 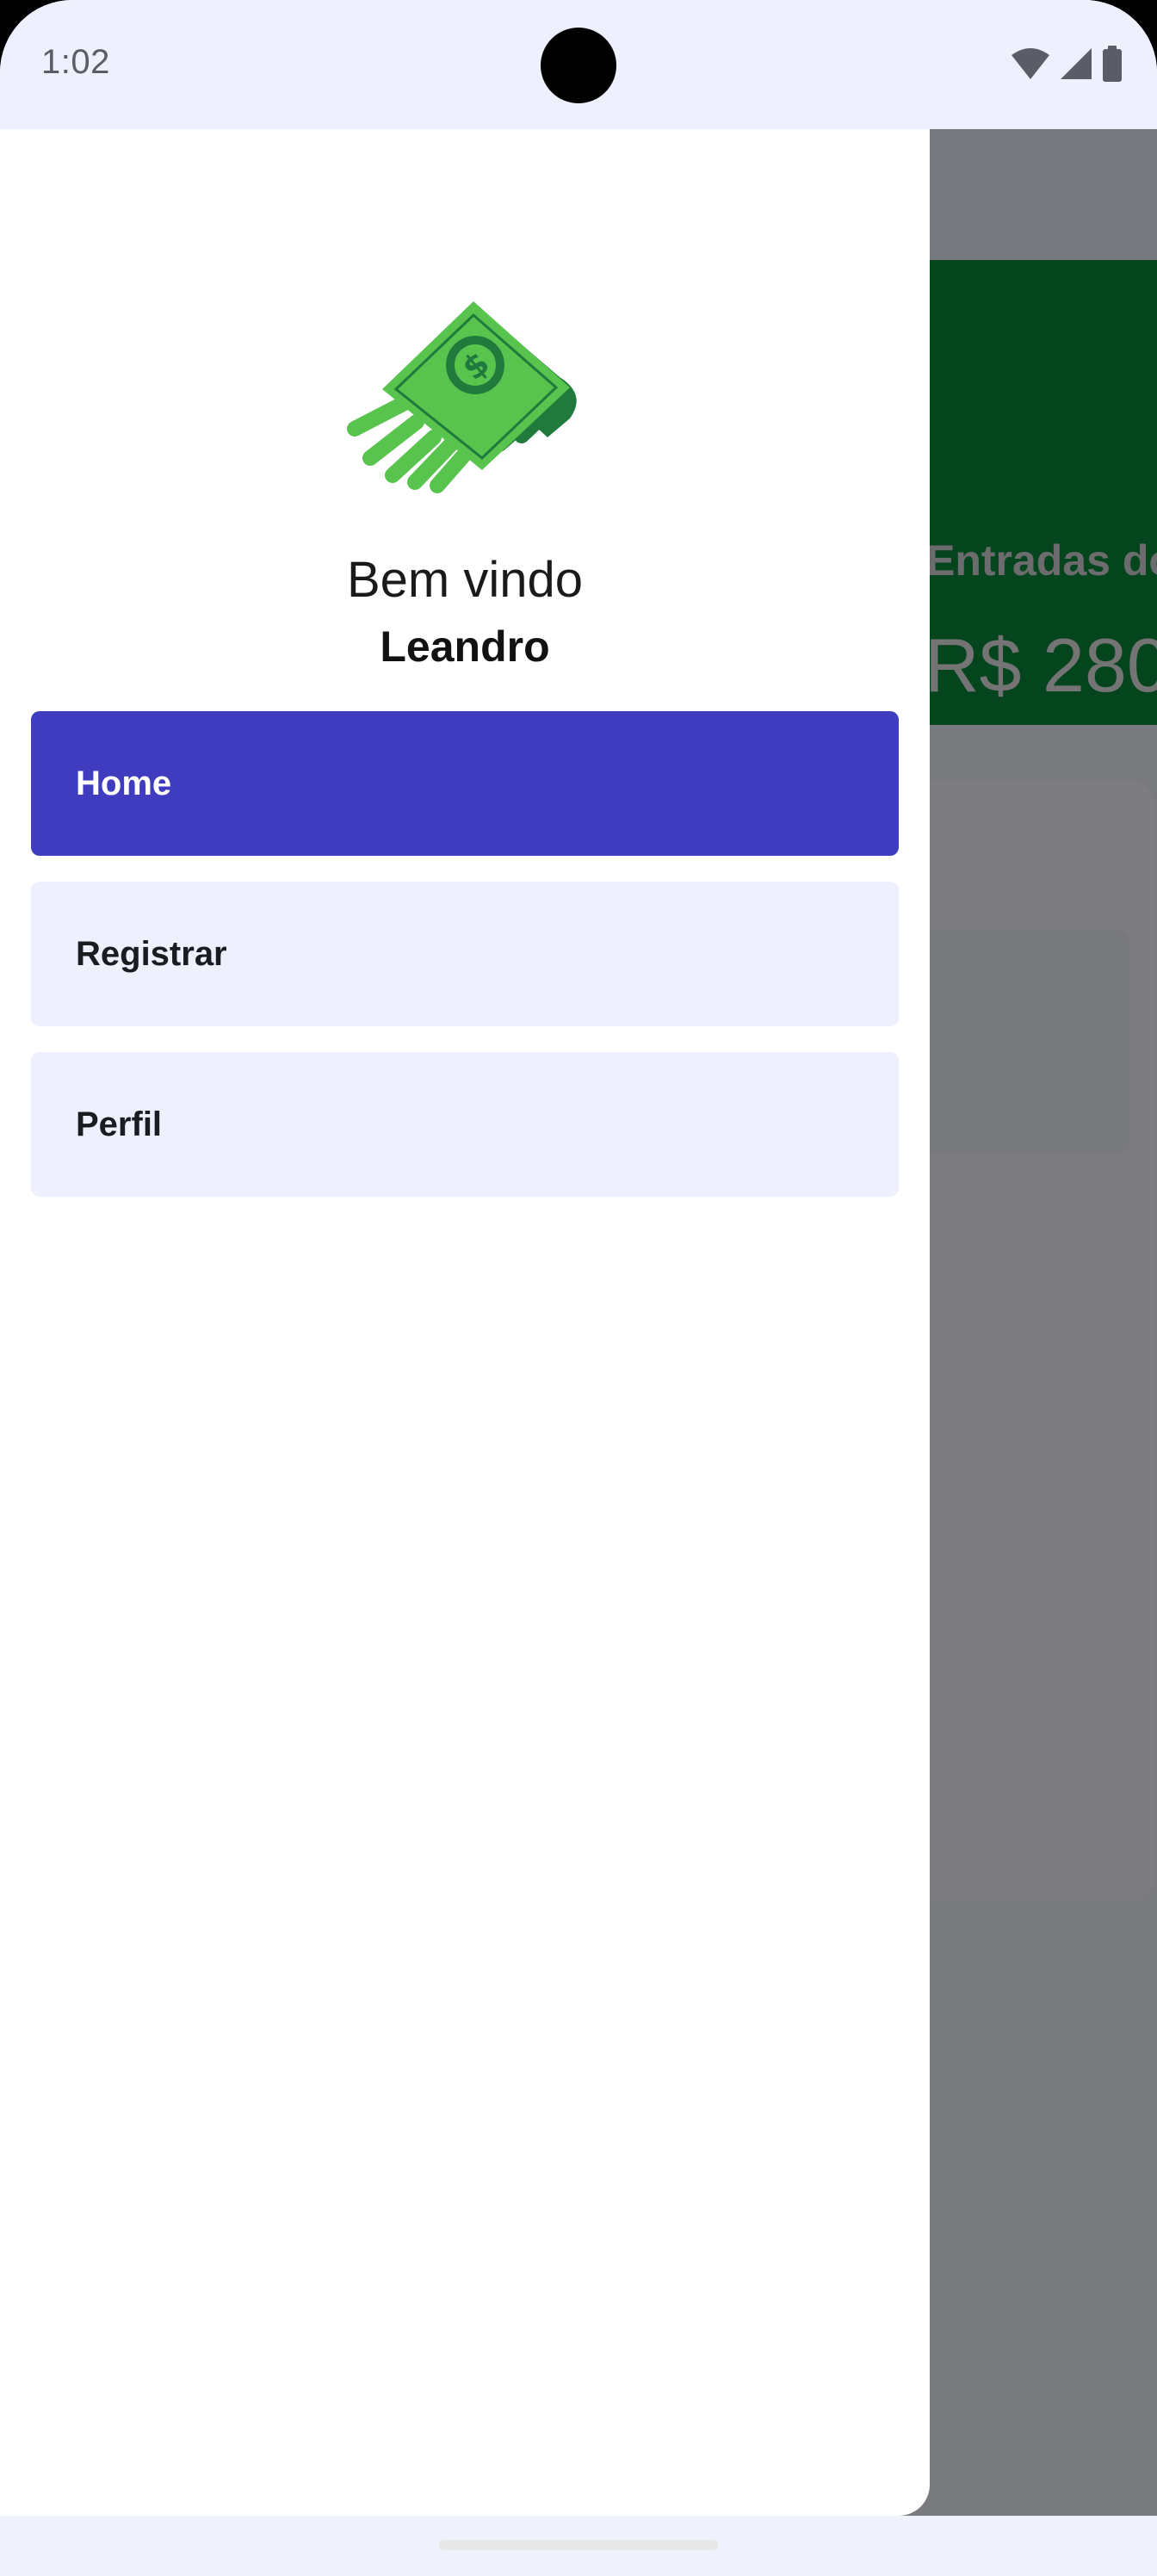 What do you see at coordinates (1030, 64) in the screenshot?
I see `wifi-icon` at bounding box center [1030, 64].